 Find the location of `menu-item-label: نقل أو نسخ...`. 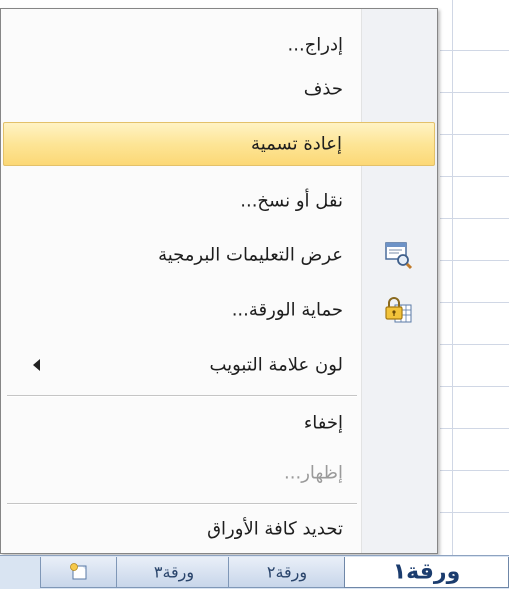

menu-item-label: نقل أو نسخ... is located at coordinates (291, 201).